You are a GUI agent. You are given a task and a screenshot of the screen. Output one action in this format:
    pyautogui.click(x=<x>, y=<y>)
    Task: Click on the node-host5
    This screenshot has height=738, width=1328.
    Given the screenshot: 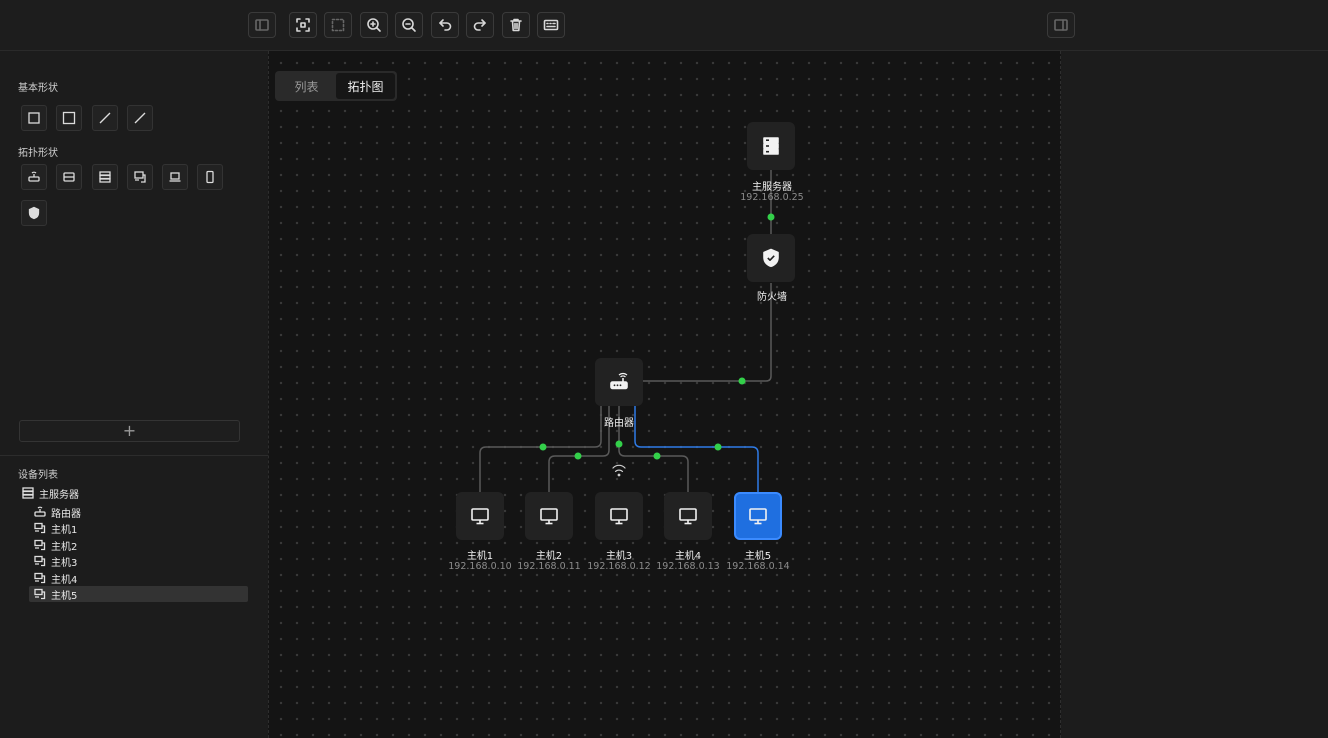 What is the action you would take?
    pyautogui.click(x=758, y=516)
    